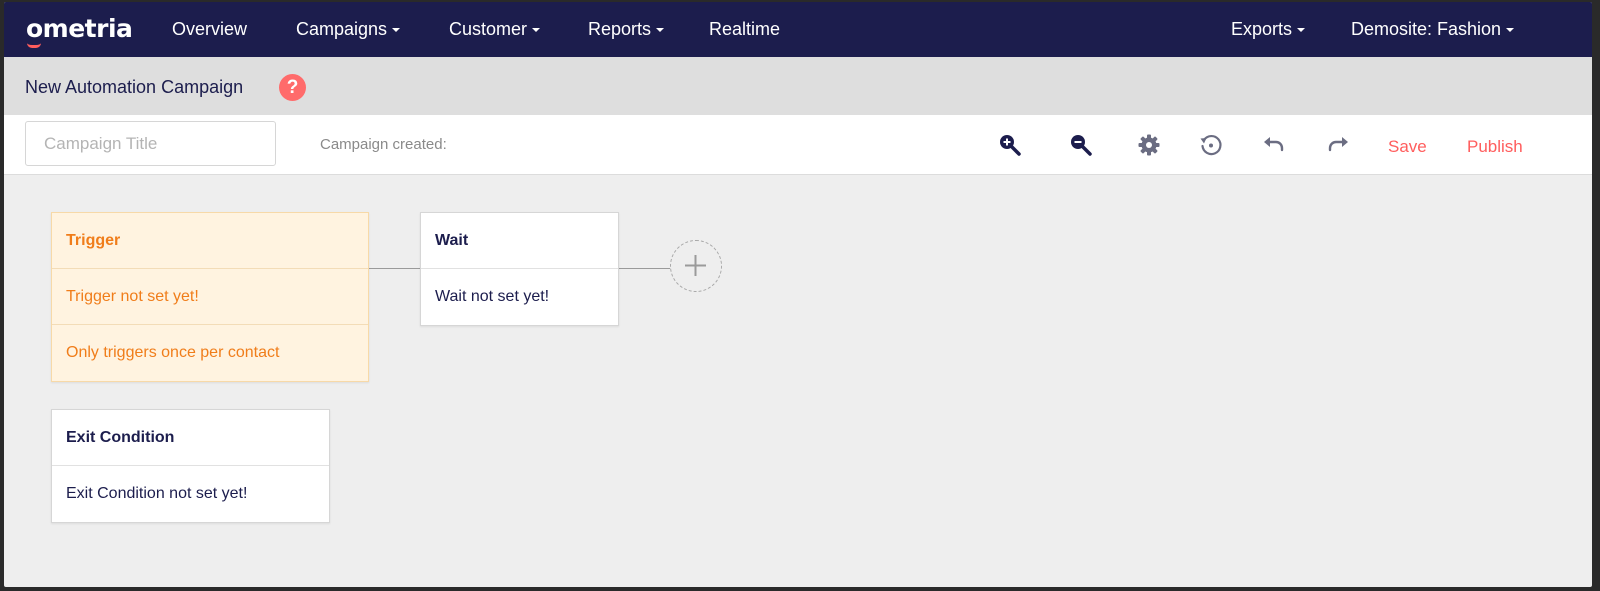 This screenshot has width=1600, height=591. What do you see at coordinates (1262, 29) in the screenshot?
I see `nav-exports-label: Exports` at bounding box center [1262, 29].